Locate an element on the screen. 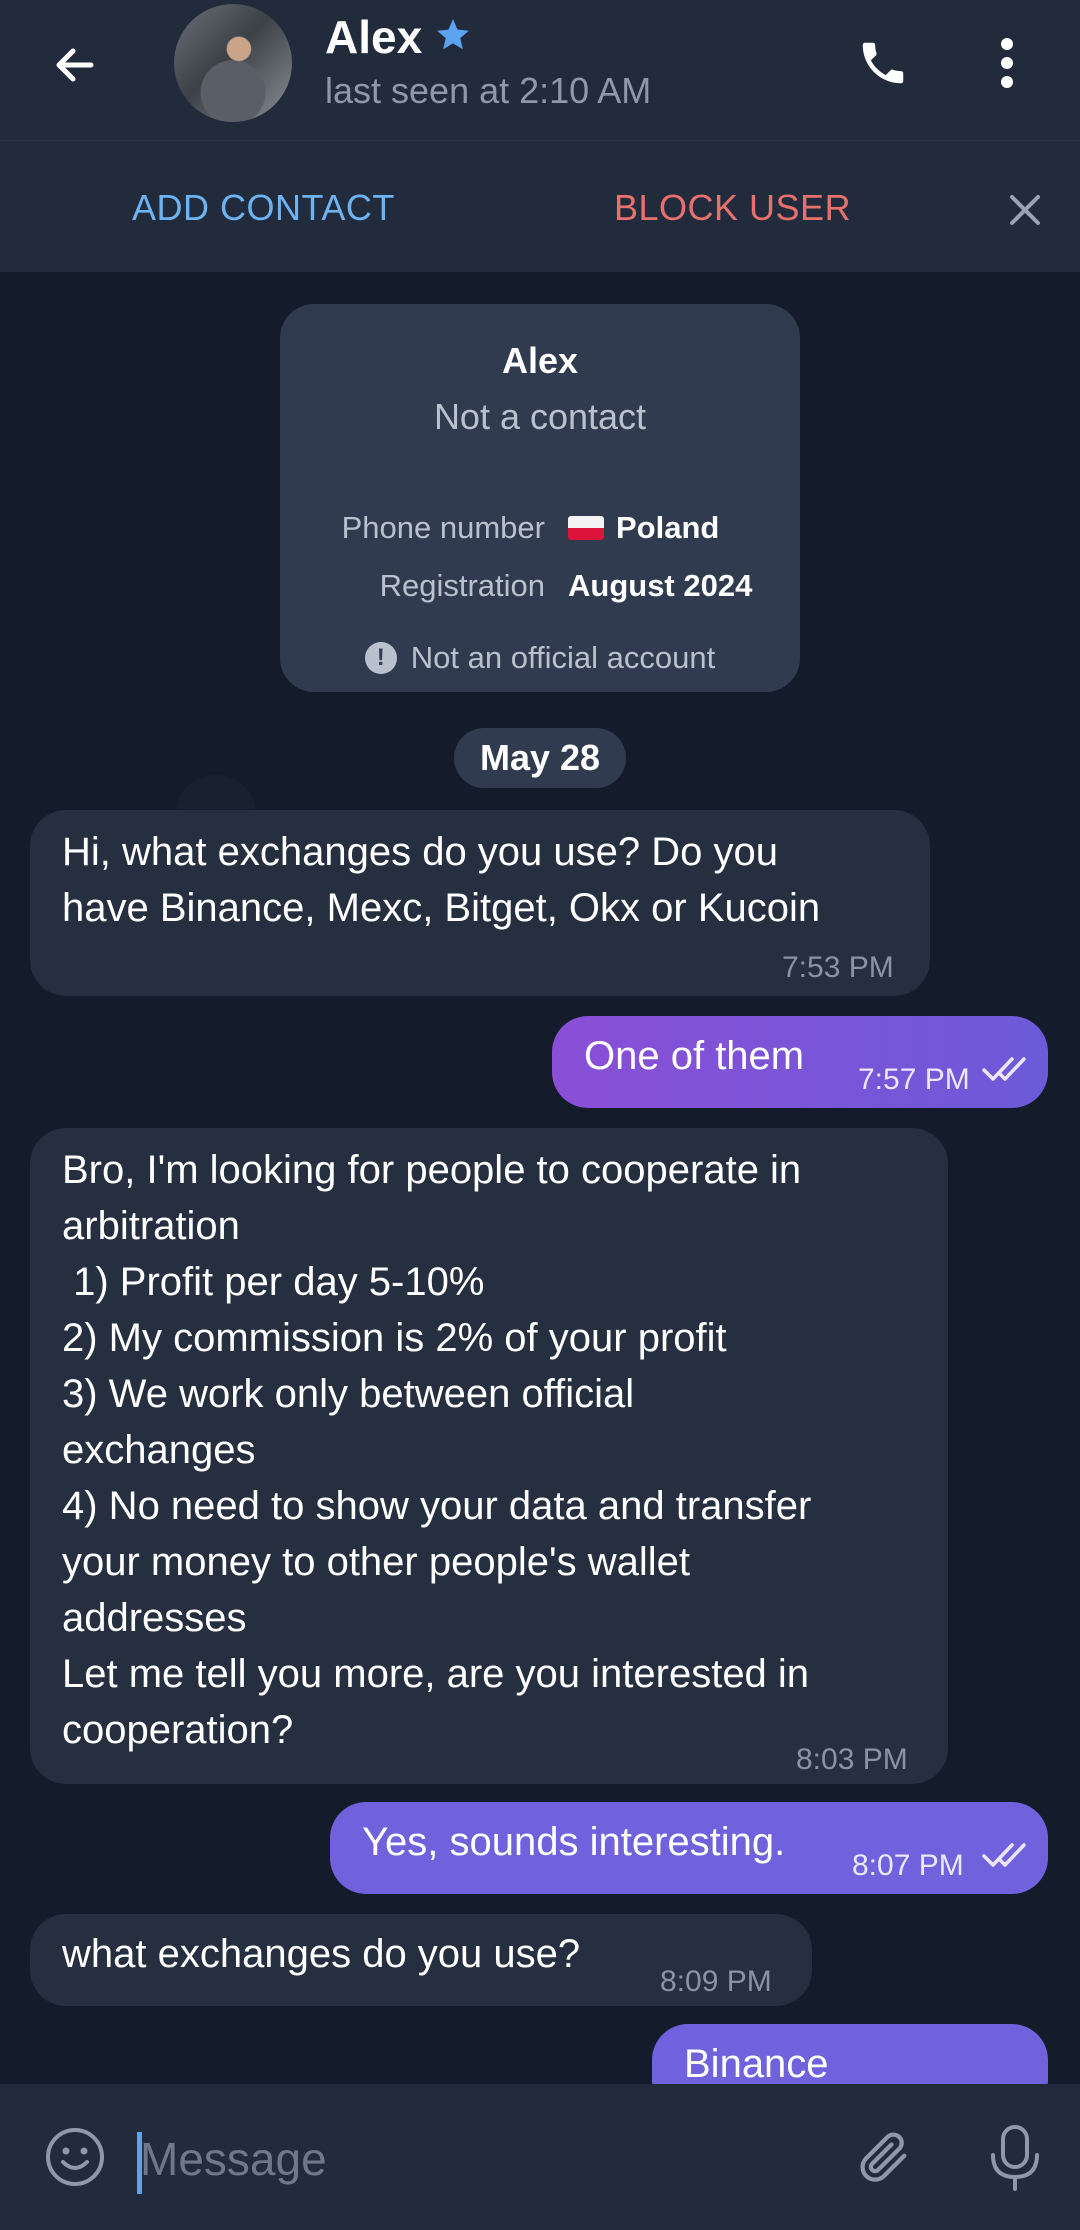 This screenshot has height=2230, width=1080. microphone-icon is located at coordinates (1015, 2158).